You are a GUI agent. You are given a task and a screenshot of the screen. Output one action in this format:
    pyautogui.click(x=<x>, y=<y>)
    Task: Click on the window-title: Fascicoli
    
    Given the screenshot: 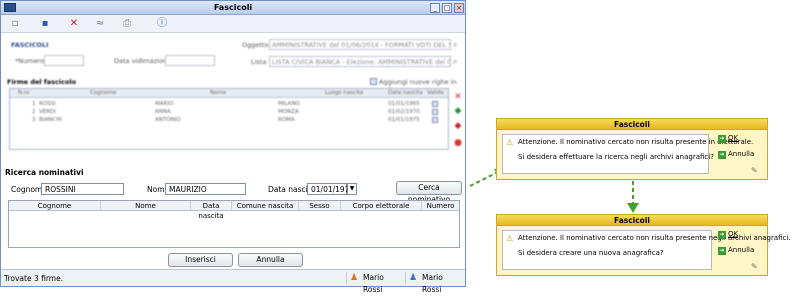 What is the action you would take?
    pyautogui.click(x=233, y=7)
    